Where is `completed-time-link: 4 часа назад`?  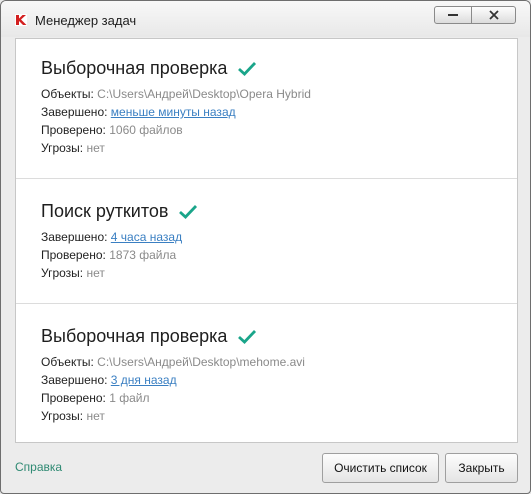 completed-time-link: 4 часа назад is located at coordinates (146, 237).